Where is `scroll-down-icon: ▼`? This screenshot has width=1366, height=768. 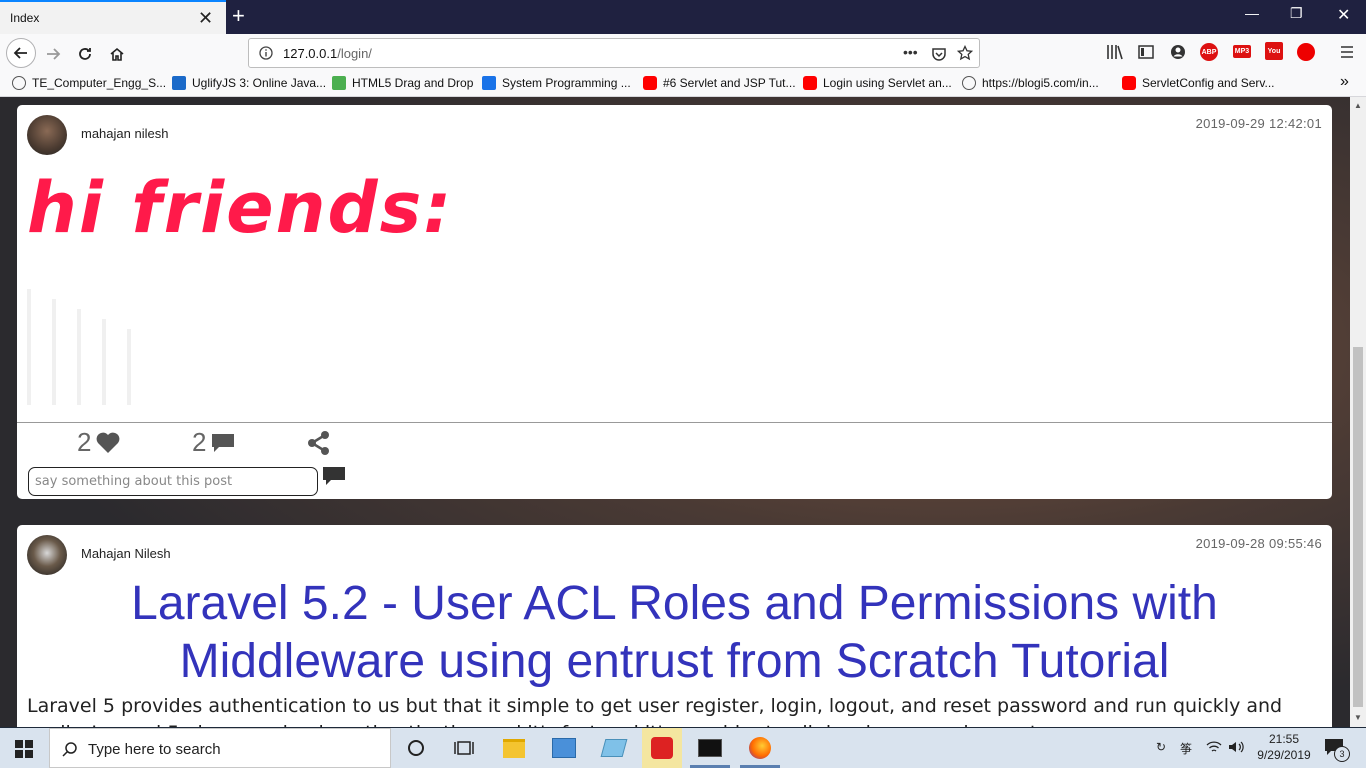 scroll-down-icon: ▼ is located at coordinates (1358, 717).